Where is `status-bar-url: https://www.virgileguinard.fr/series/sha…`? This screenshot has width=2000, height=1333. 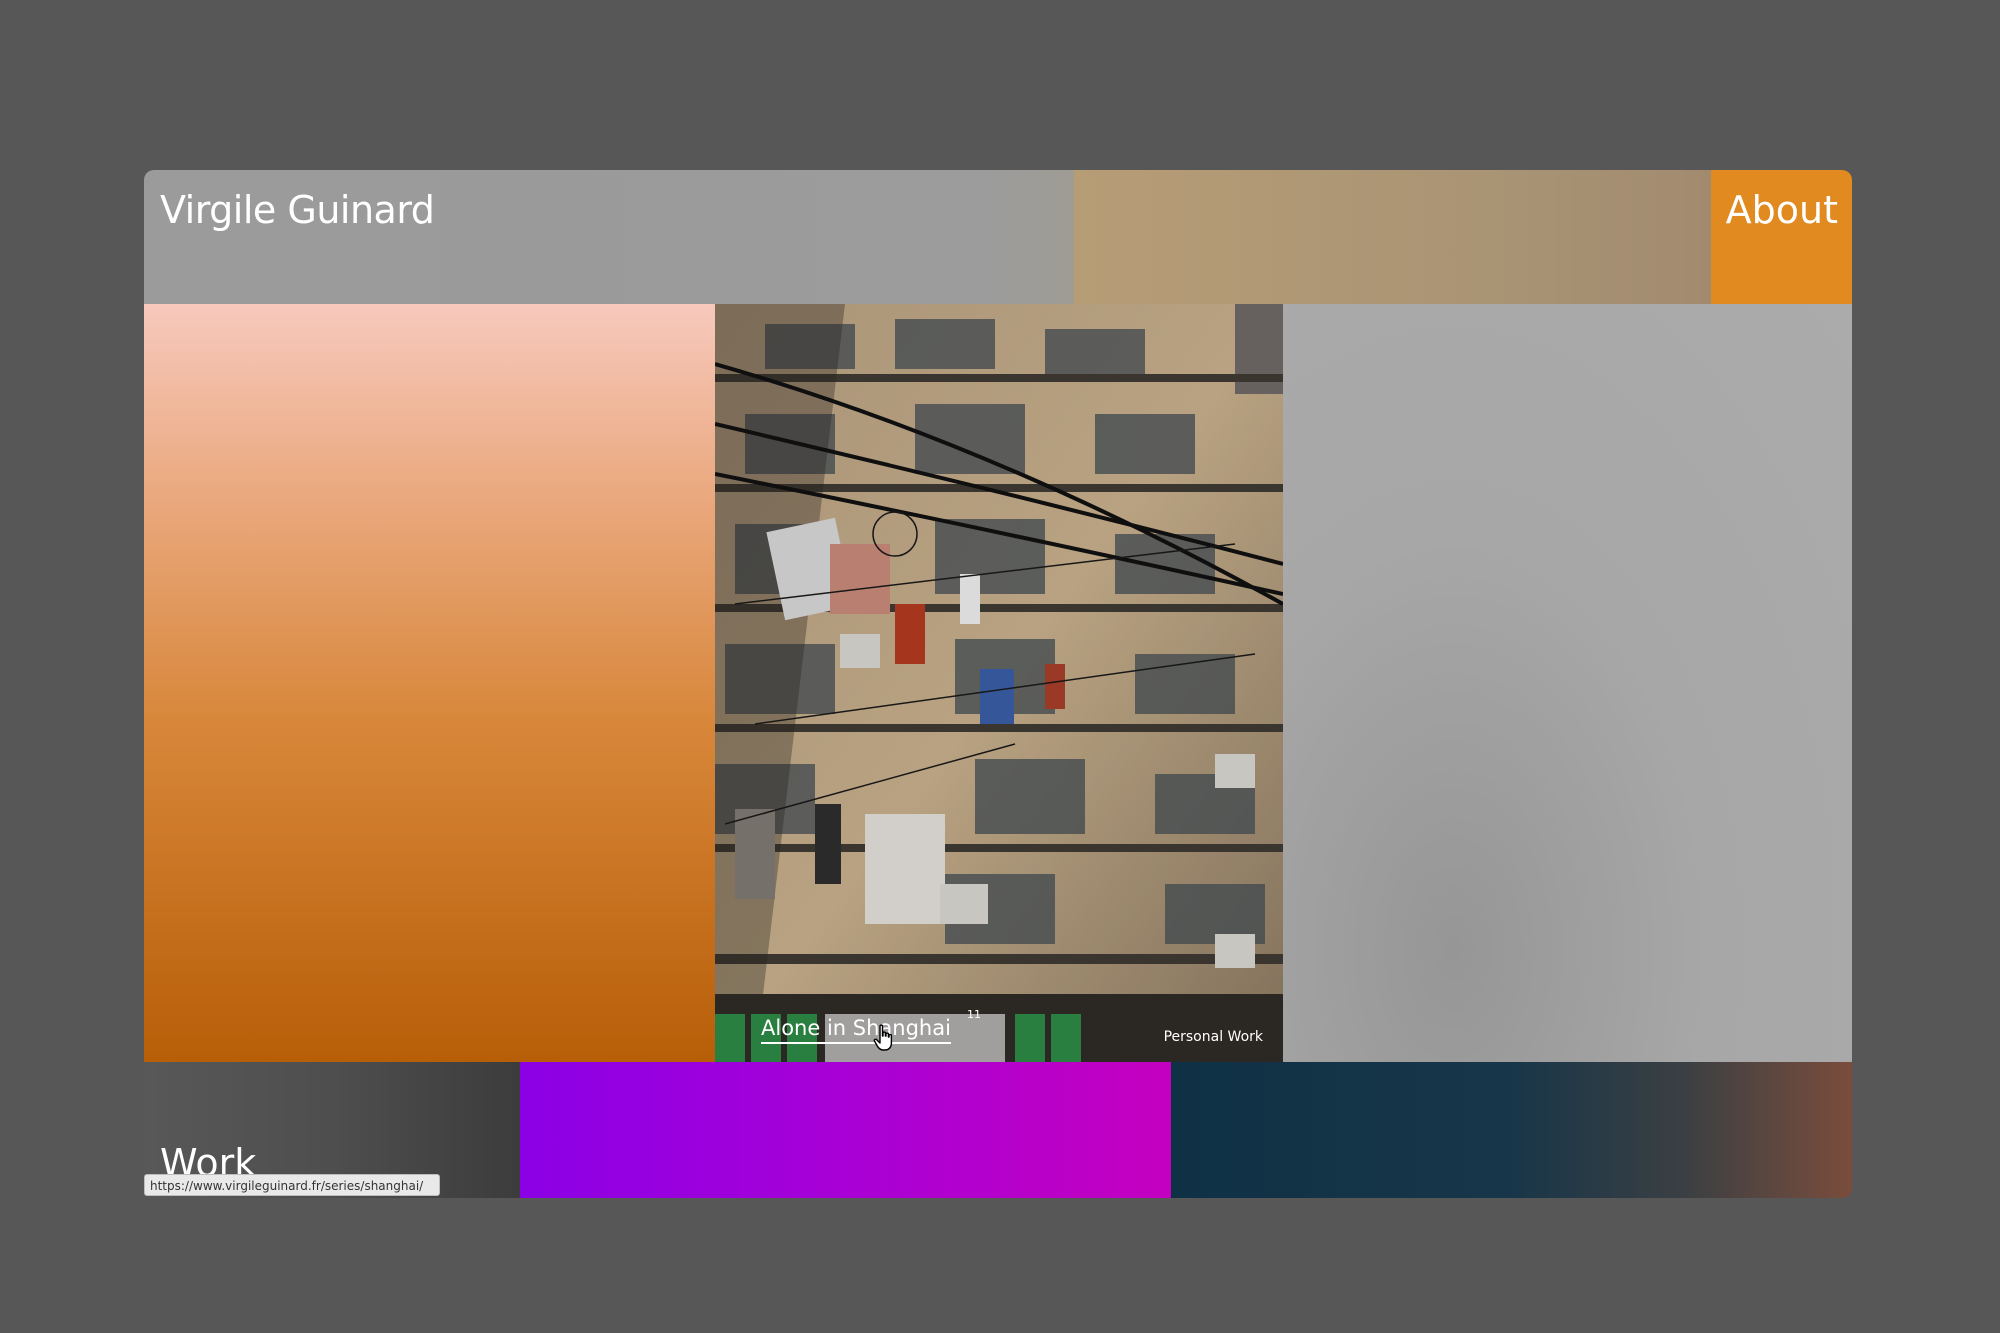 status-bar-url: https://www.virgileguinard.fr/series/sha… is located at coordinates (292, 1185).